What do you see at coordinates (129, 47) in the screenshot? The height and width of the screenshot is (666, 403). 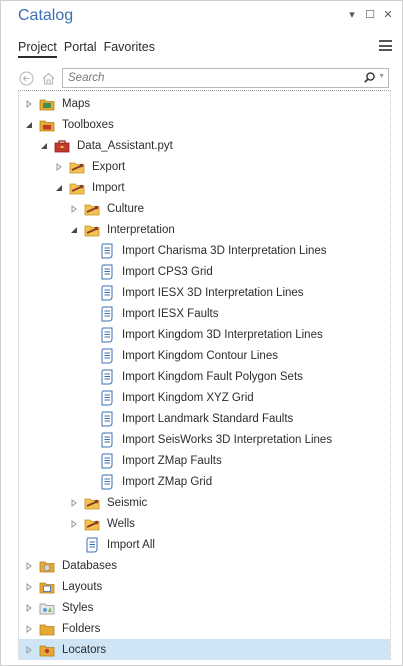 I see `tab-favorites: Favorites` at bounding box center [129, 47].